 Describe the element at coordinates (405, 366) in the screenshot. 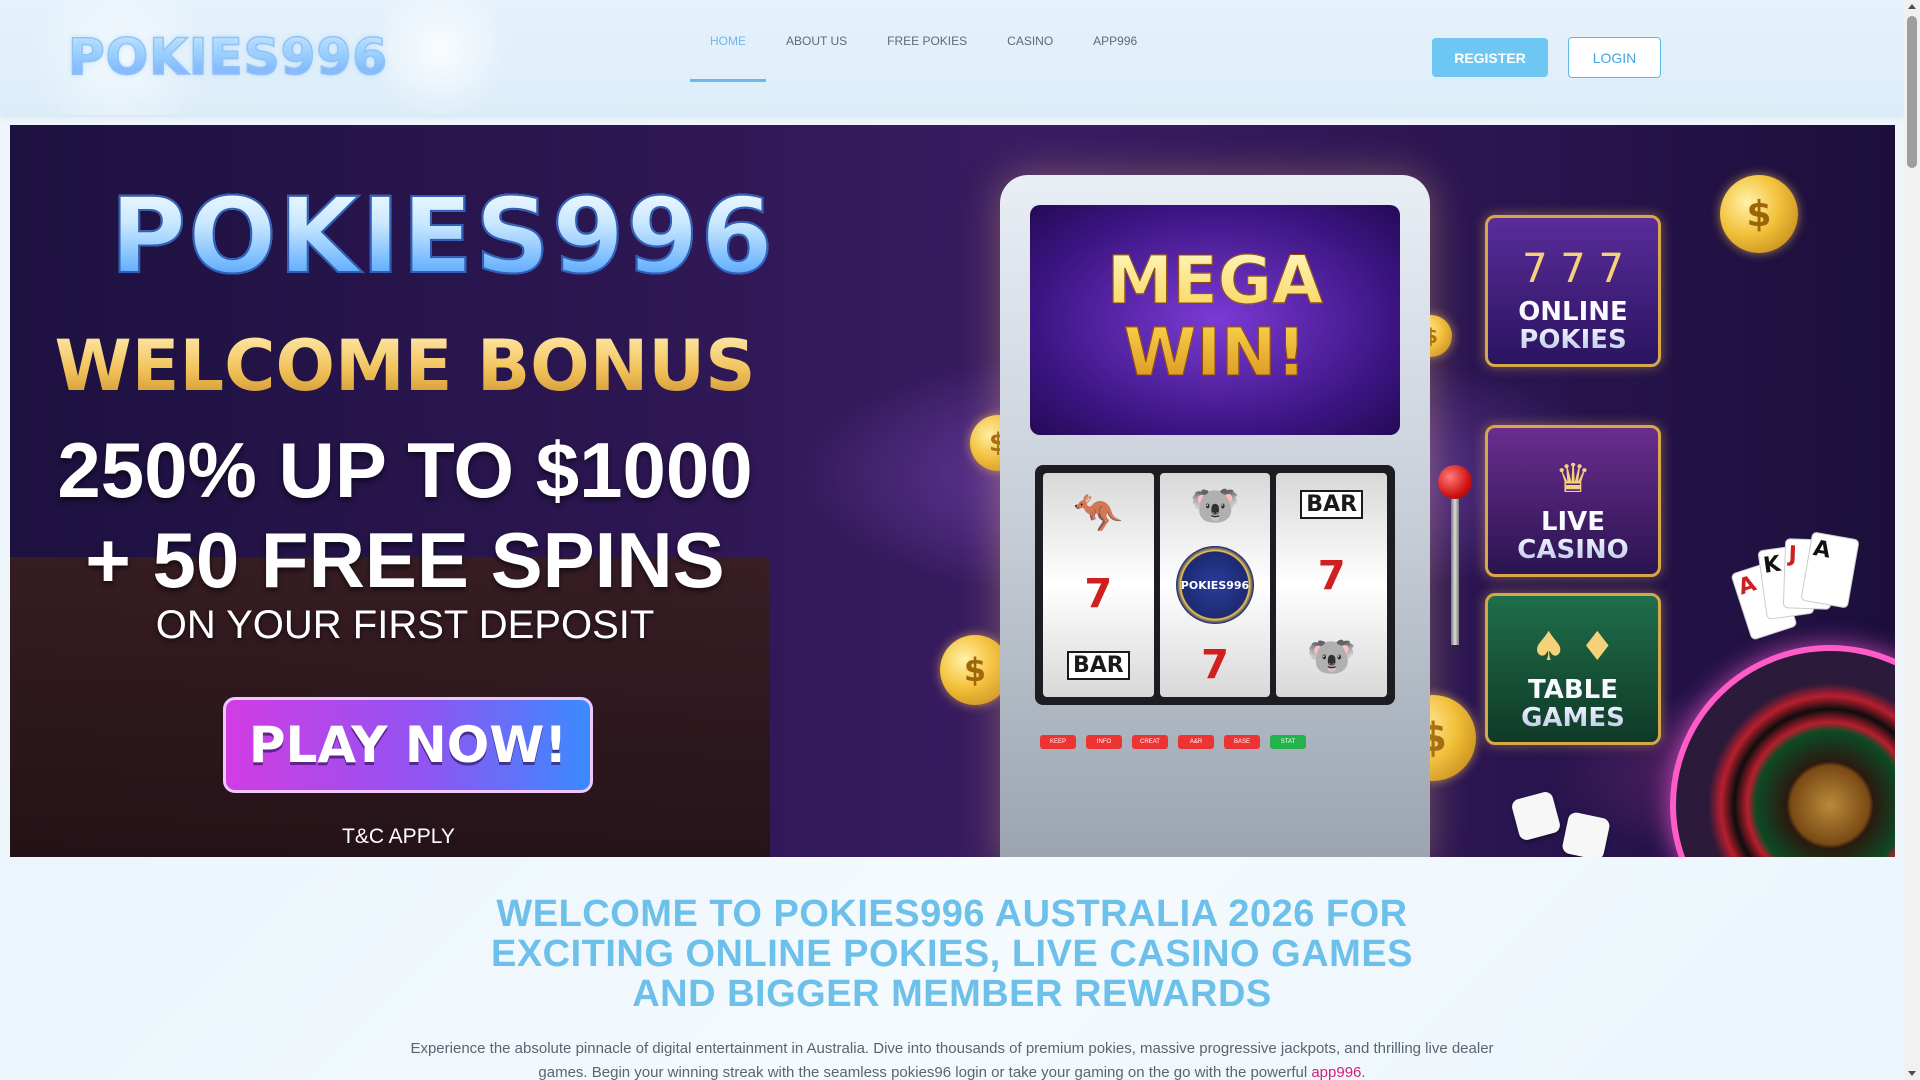

I see `welcome-bonus-heading: WELCOME BONUS` at that location.